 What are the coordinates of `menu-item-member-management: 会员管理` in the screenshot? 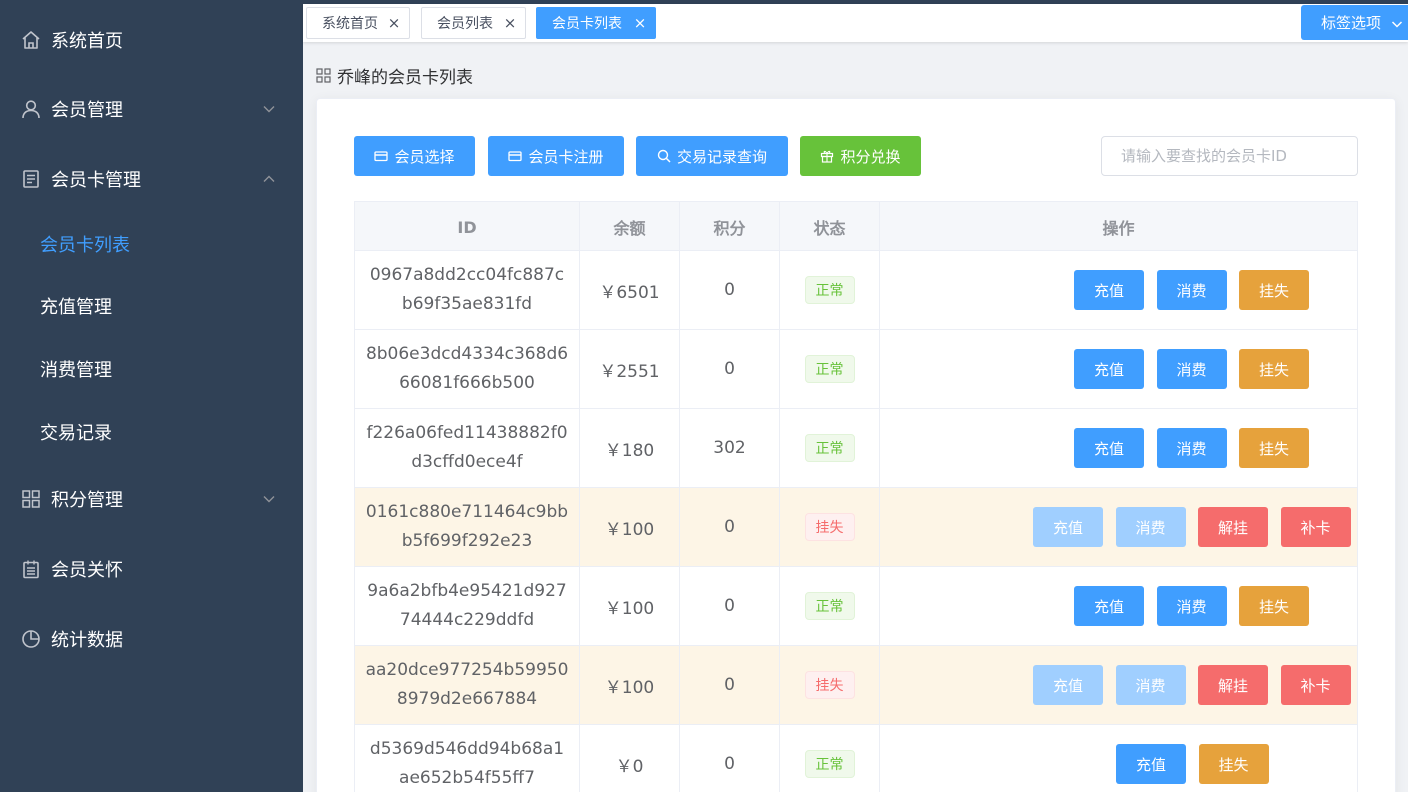 It's located at (151, 109).